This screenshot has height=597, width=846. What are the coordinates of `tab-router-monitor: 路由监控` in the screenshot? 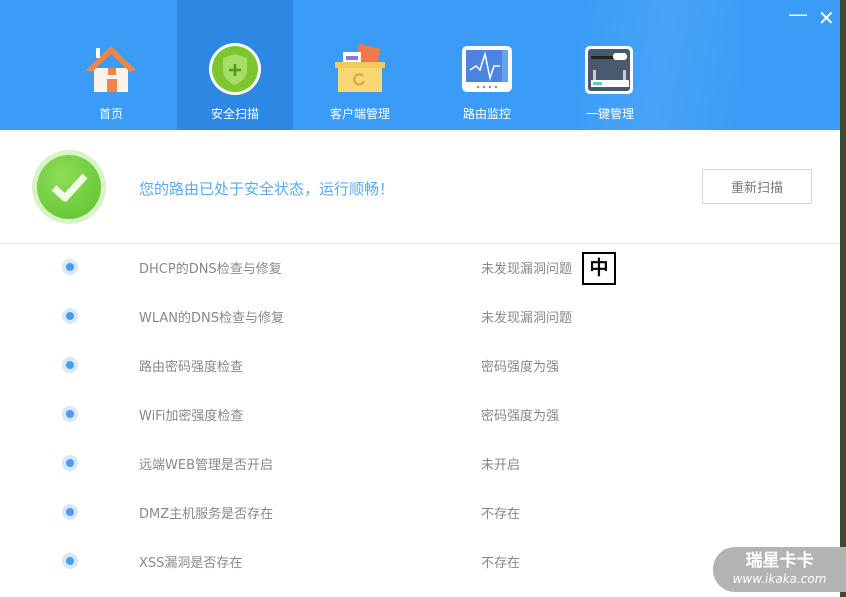 It's located at (487, 65).